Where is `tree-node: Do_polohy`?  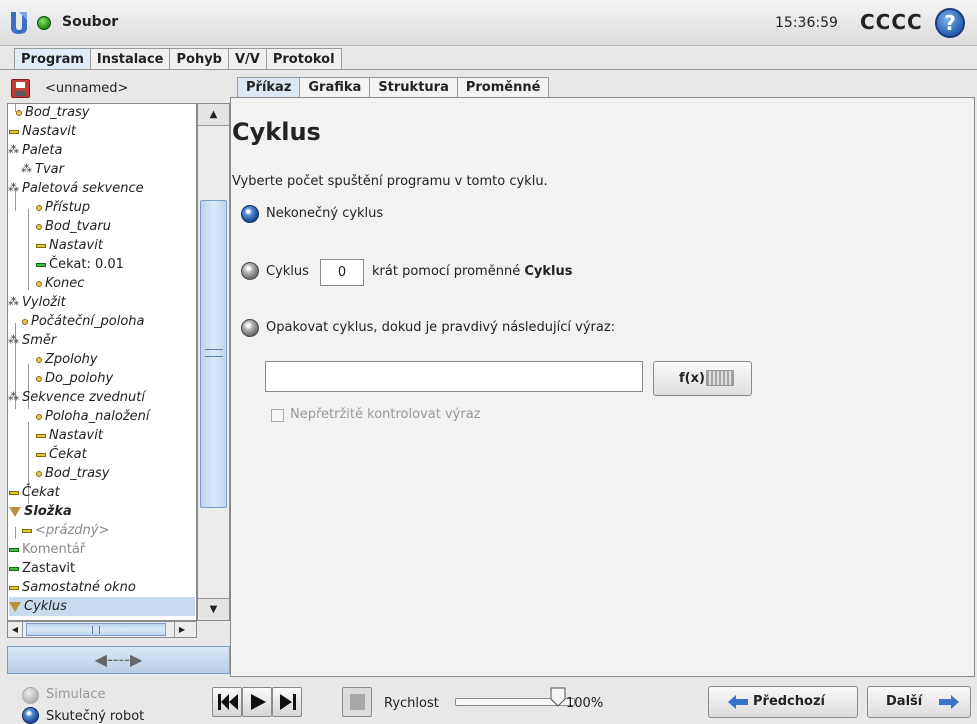
tree-node: Do_polohy is located at coordinates (74, 378).